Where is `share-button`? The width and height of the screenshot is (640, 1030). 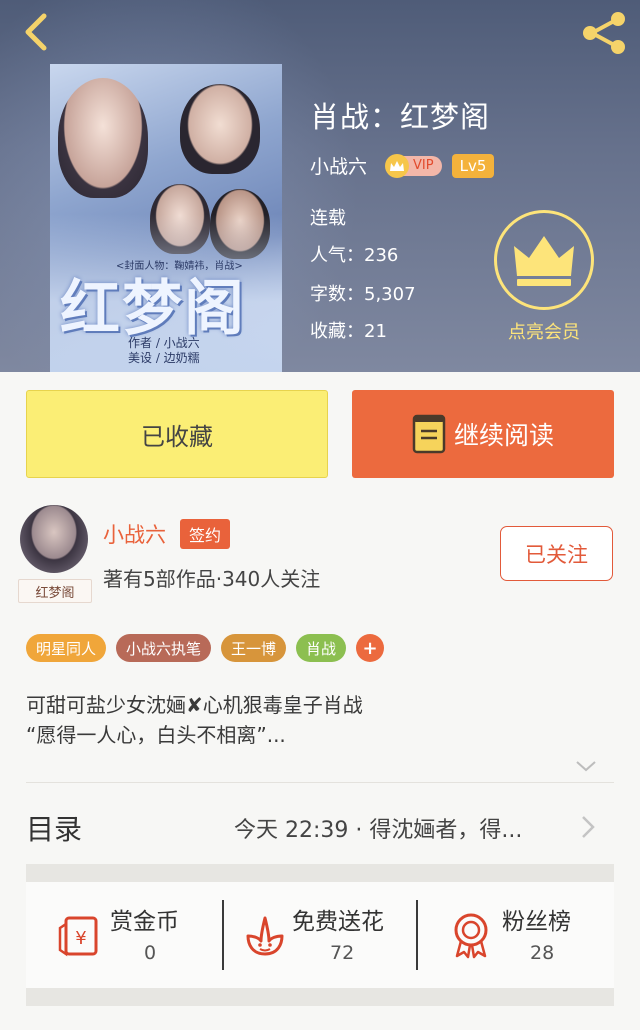 share-button is located at coordinates (604, 33).